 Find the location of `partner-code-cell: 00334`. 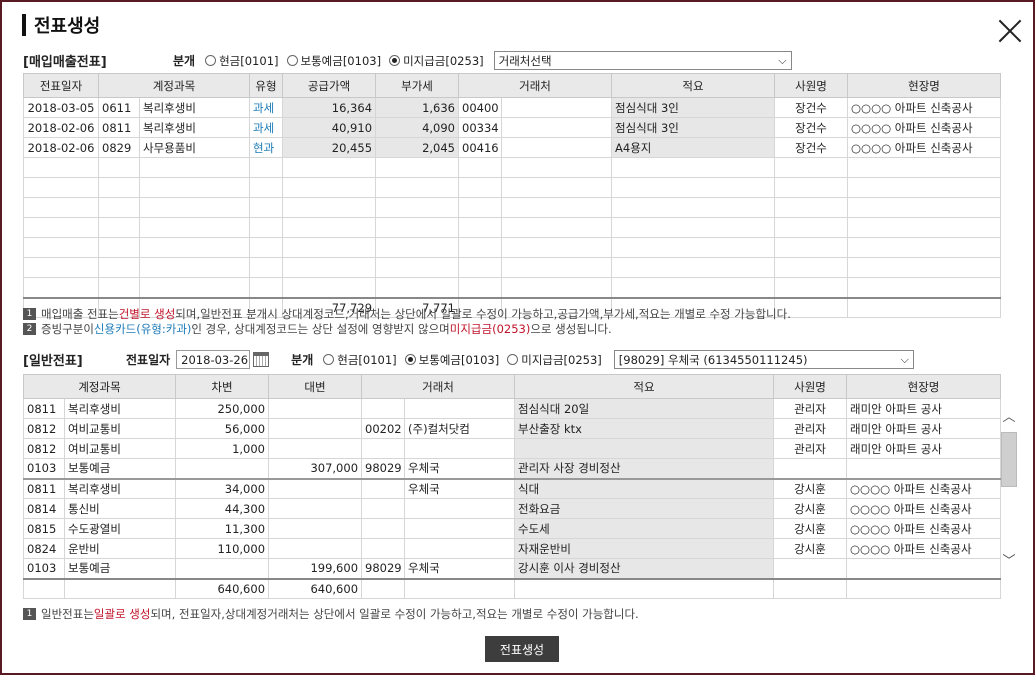

partner-code-cell: 00334 is located at coordinates (480, 127).